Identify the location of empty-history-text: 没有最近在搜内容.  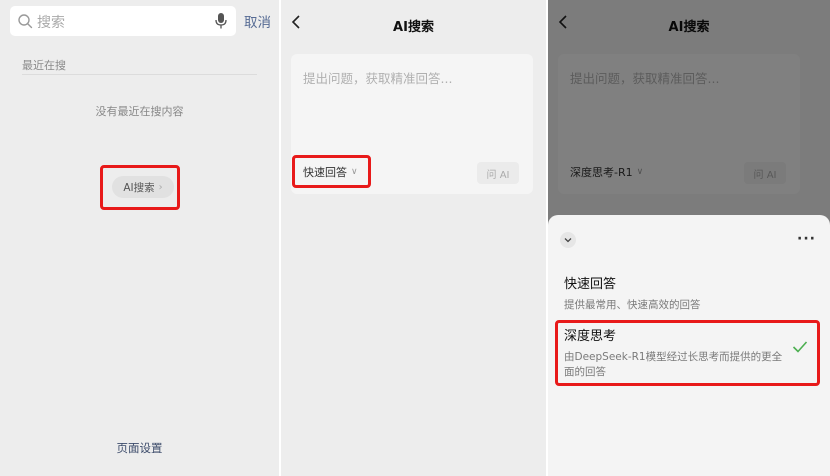
(139, 111).